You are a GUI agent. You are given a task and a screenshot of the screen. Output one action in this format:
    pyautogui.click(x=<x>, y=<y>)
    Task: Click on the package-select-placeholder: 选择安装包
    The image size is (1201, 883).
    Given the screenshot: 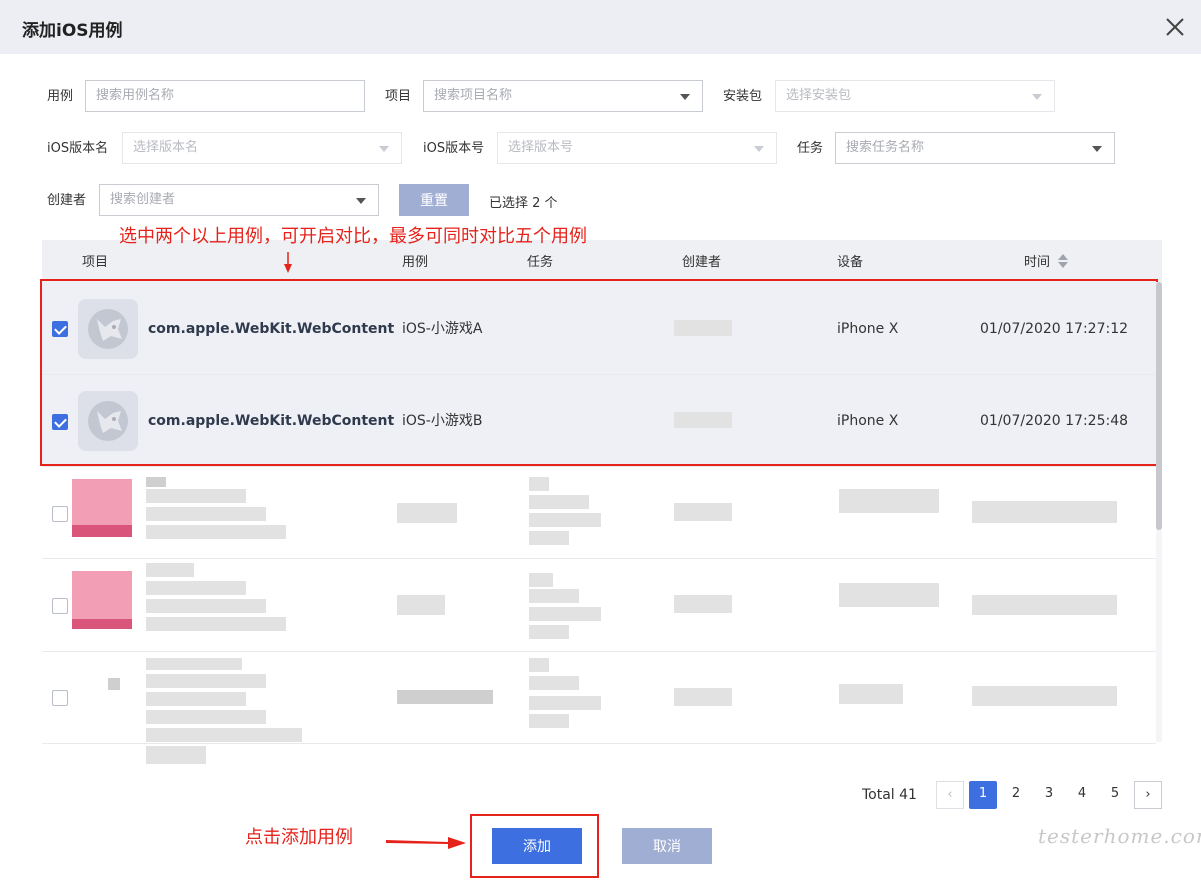 What is the action you would take?
    pyautogui.click(x=819, y=95)
    